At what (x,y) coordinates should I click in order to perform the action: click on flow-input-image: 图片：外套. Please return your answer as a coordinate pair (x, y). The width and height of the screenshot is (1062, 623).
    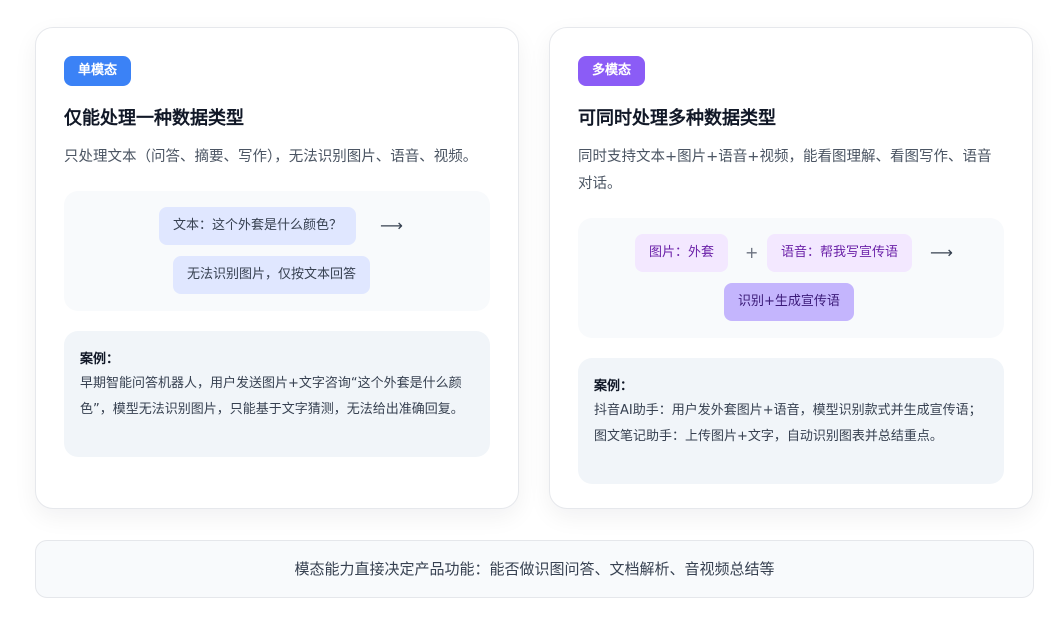
    Looking at the image, I should click on (682, 253).